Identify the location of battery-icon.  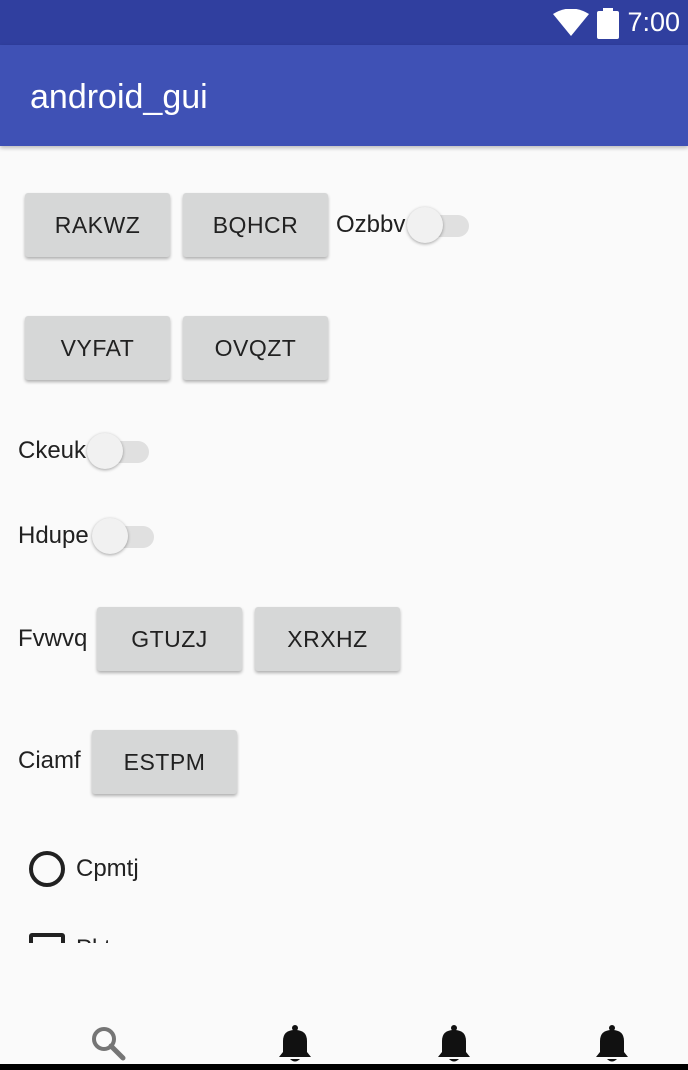
(608, 23).